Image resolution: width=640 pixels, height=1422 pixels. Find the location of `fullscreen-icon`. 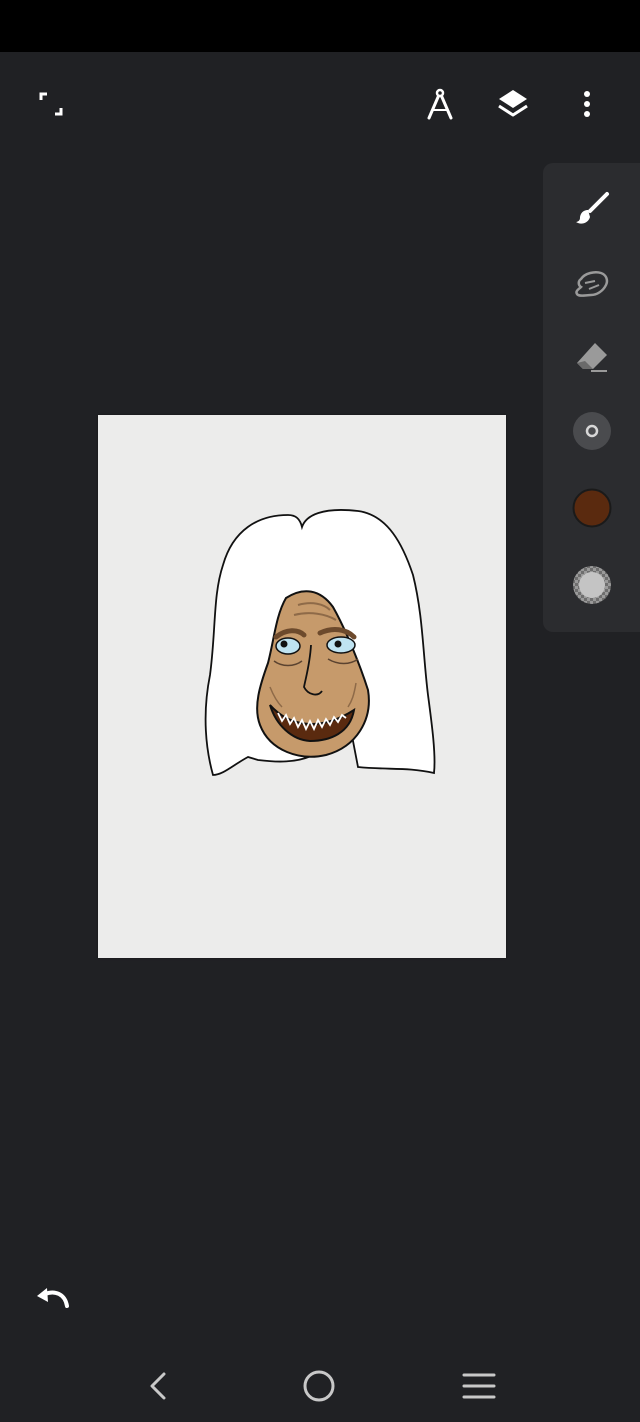

fullscreen-icon is located at coordinates (51, 104).